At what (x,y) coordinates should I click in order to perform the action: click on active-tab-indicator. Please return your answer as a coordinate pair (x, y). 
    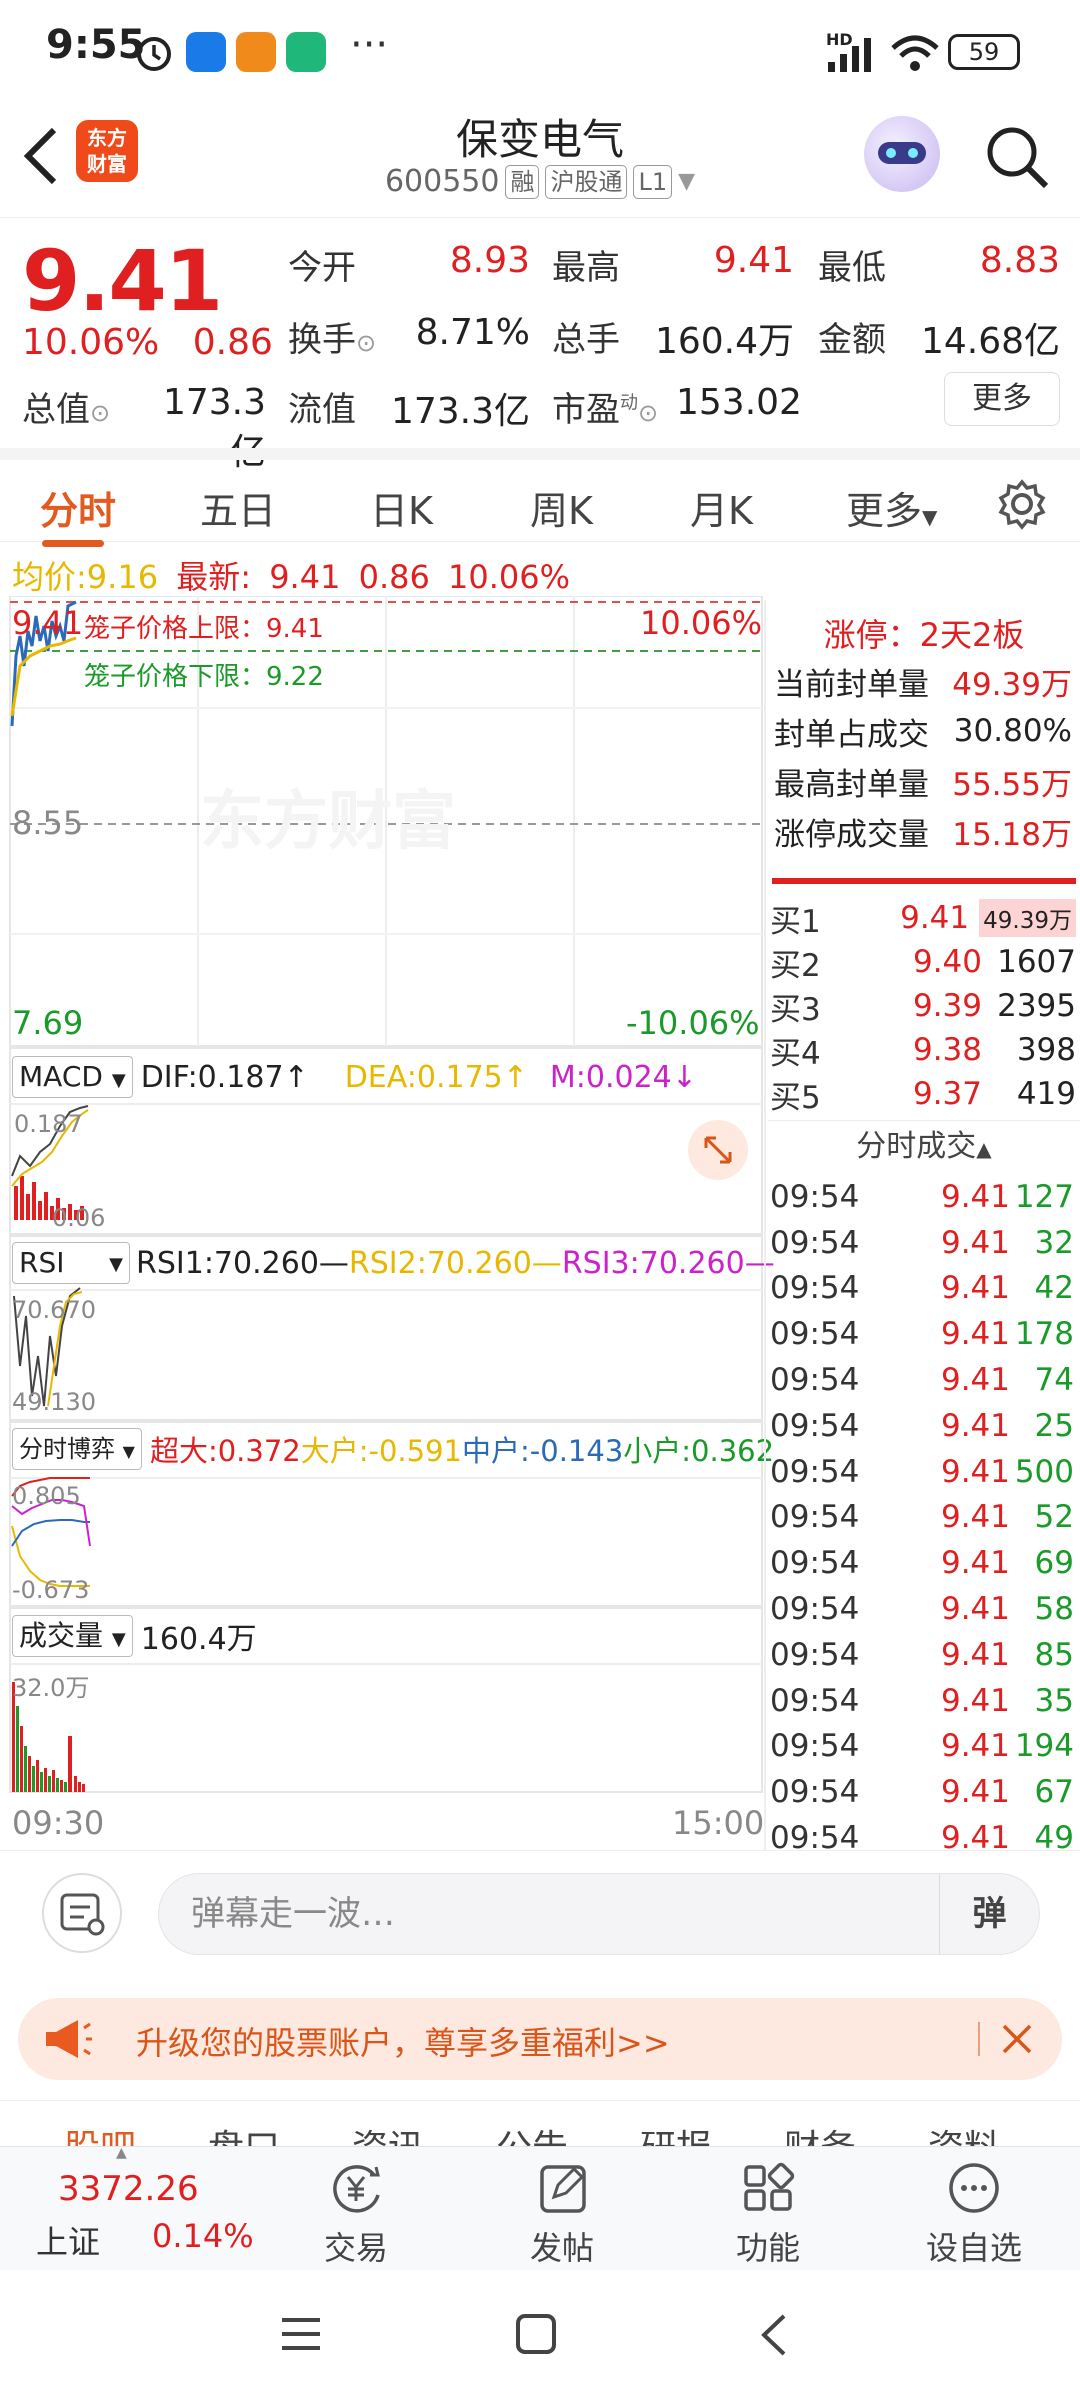
    Looking at the image, I should click on (73, 543).